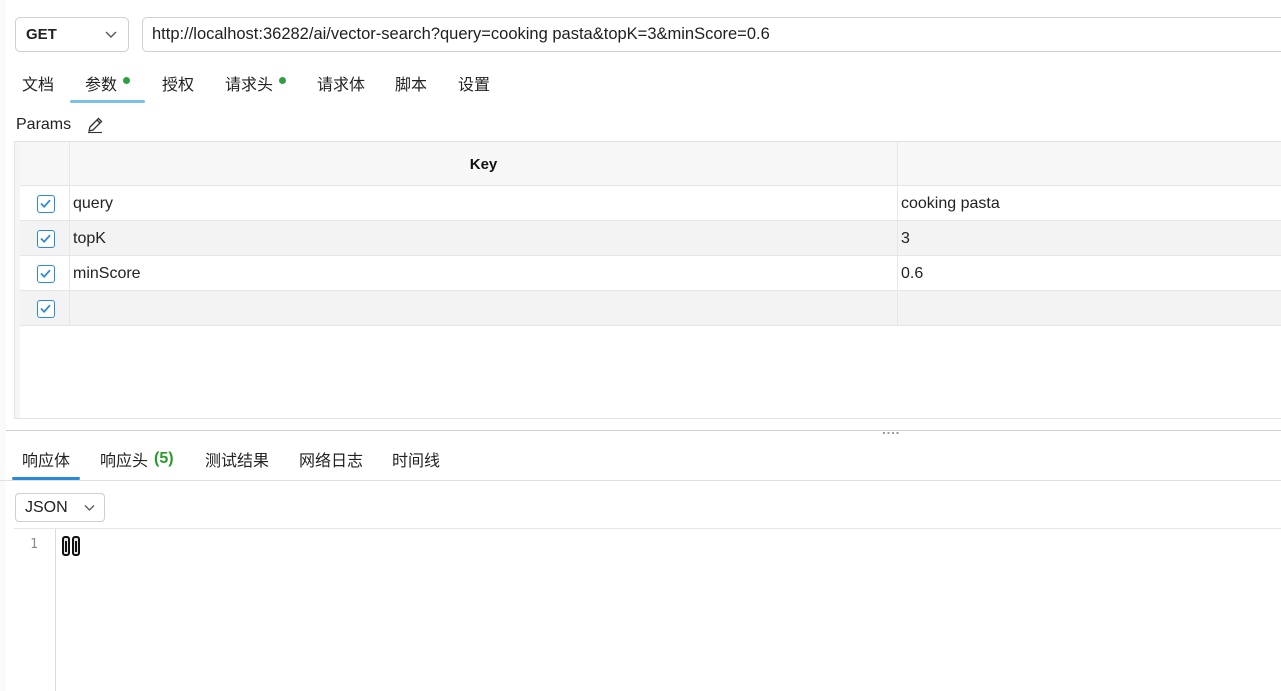 The width and height of the screenshot is (1281, 691). I want to click on method-label: GET, so click(41, 34).